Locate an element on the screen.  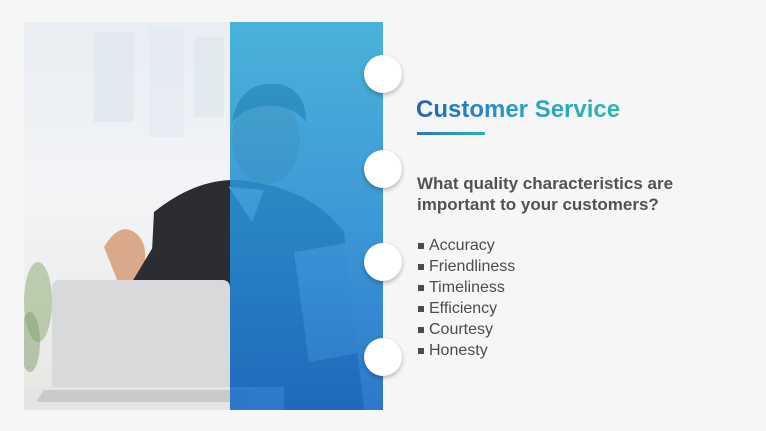
bullet-text: Timeliness is located at coordinates (467, 287).